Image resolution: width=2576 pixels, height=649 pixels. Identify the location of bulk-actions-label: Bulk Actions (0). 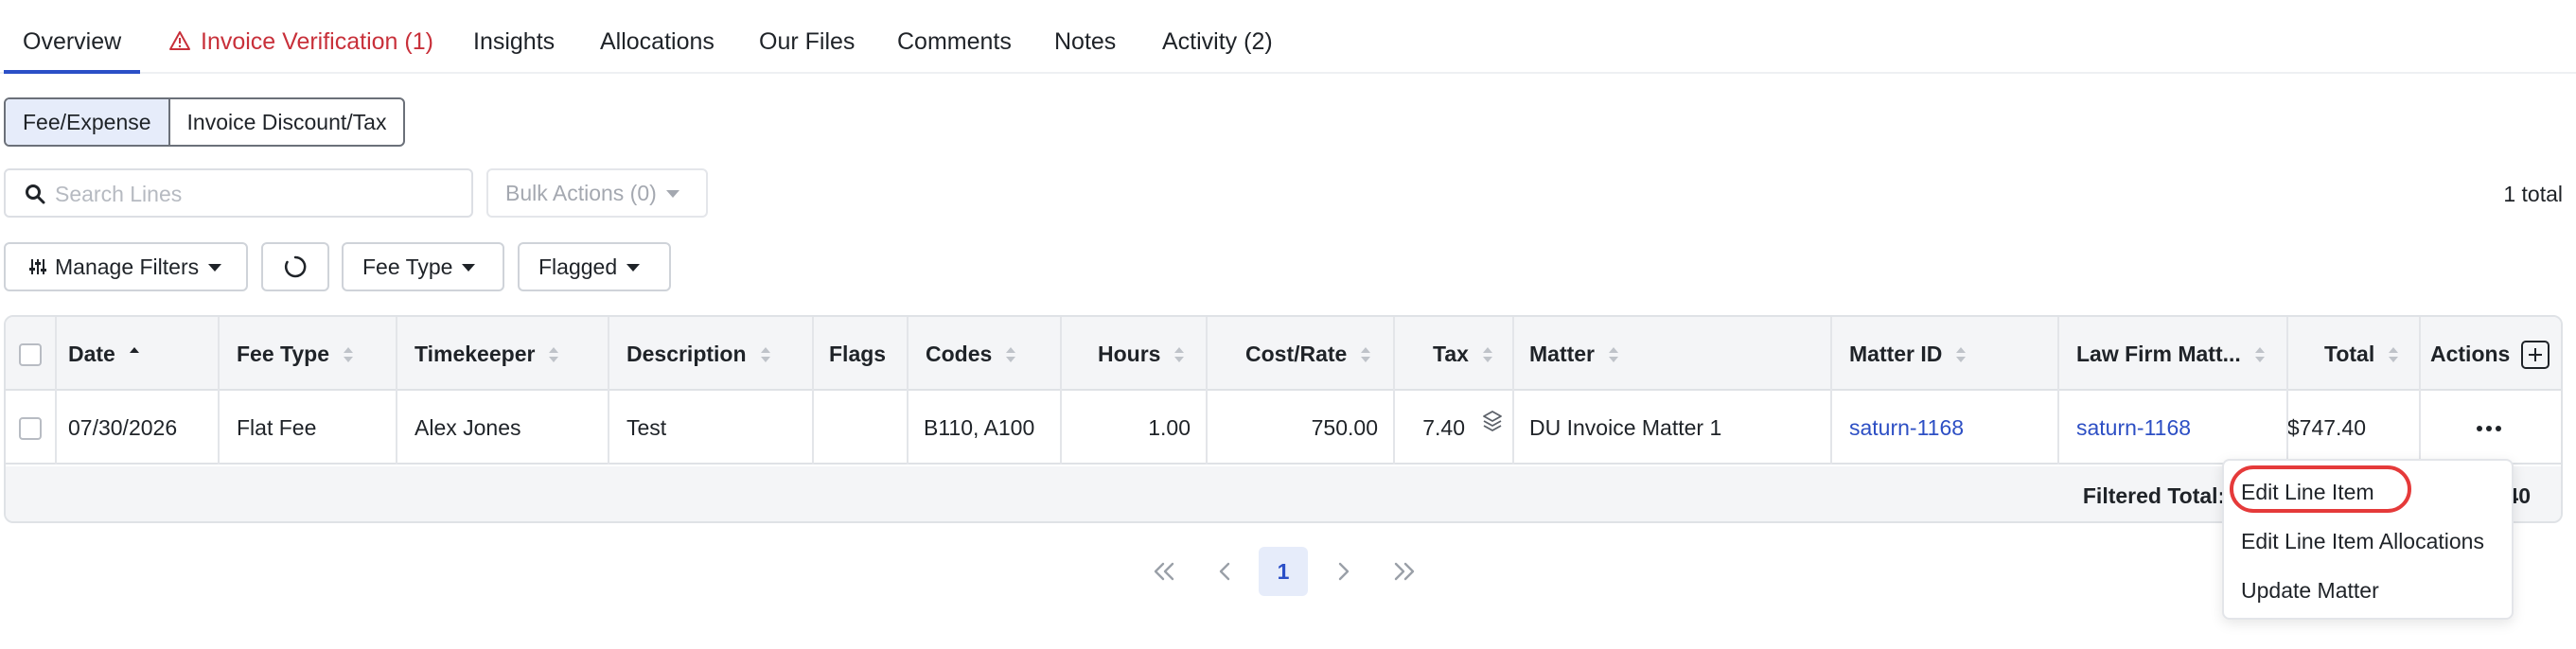
(581, 193).